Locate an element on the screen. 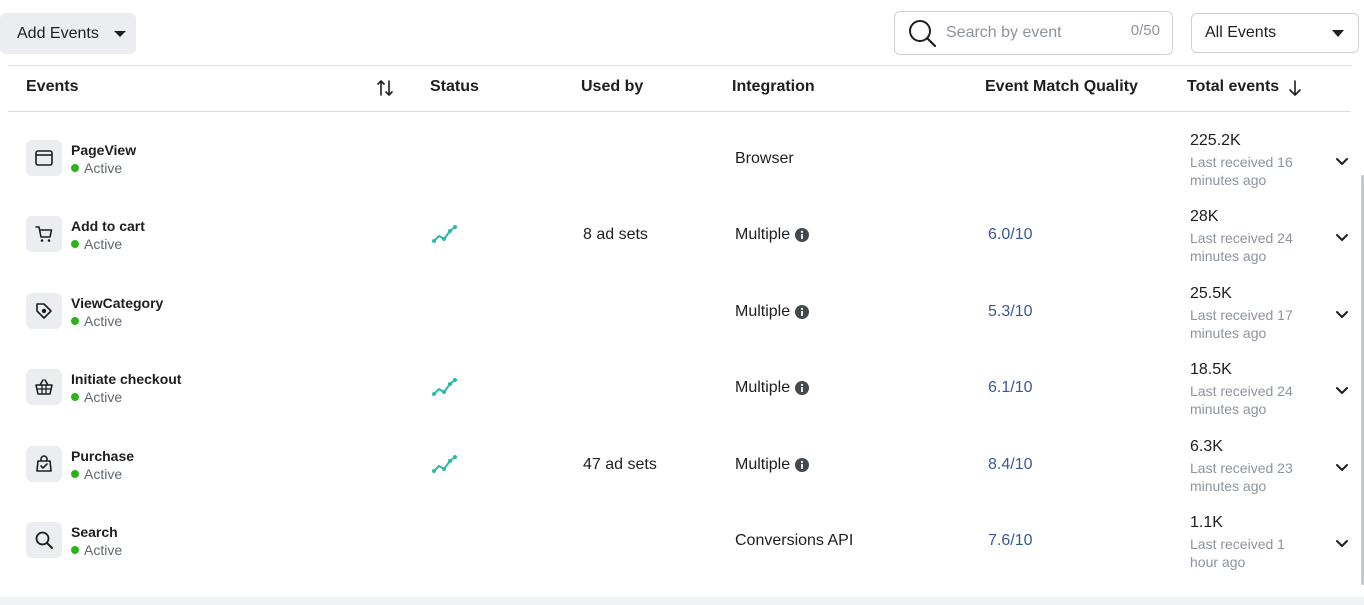  total-events-value: 25.5K is located at coordinates (1211, 293).